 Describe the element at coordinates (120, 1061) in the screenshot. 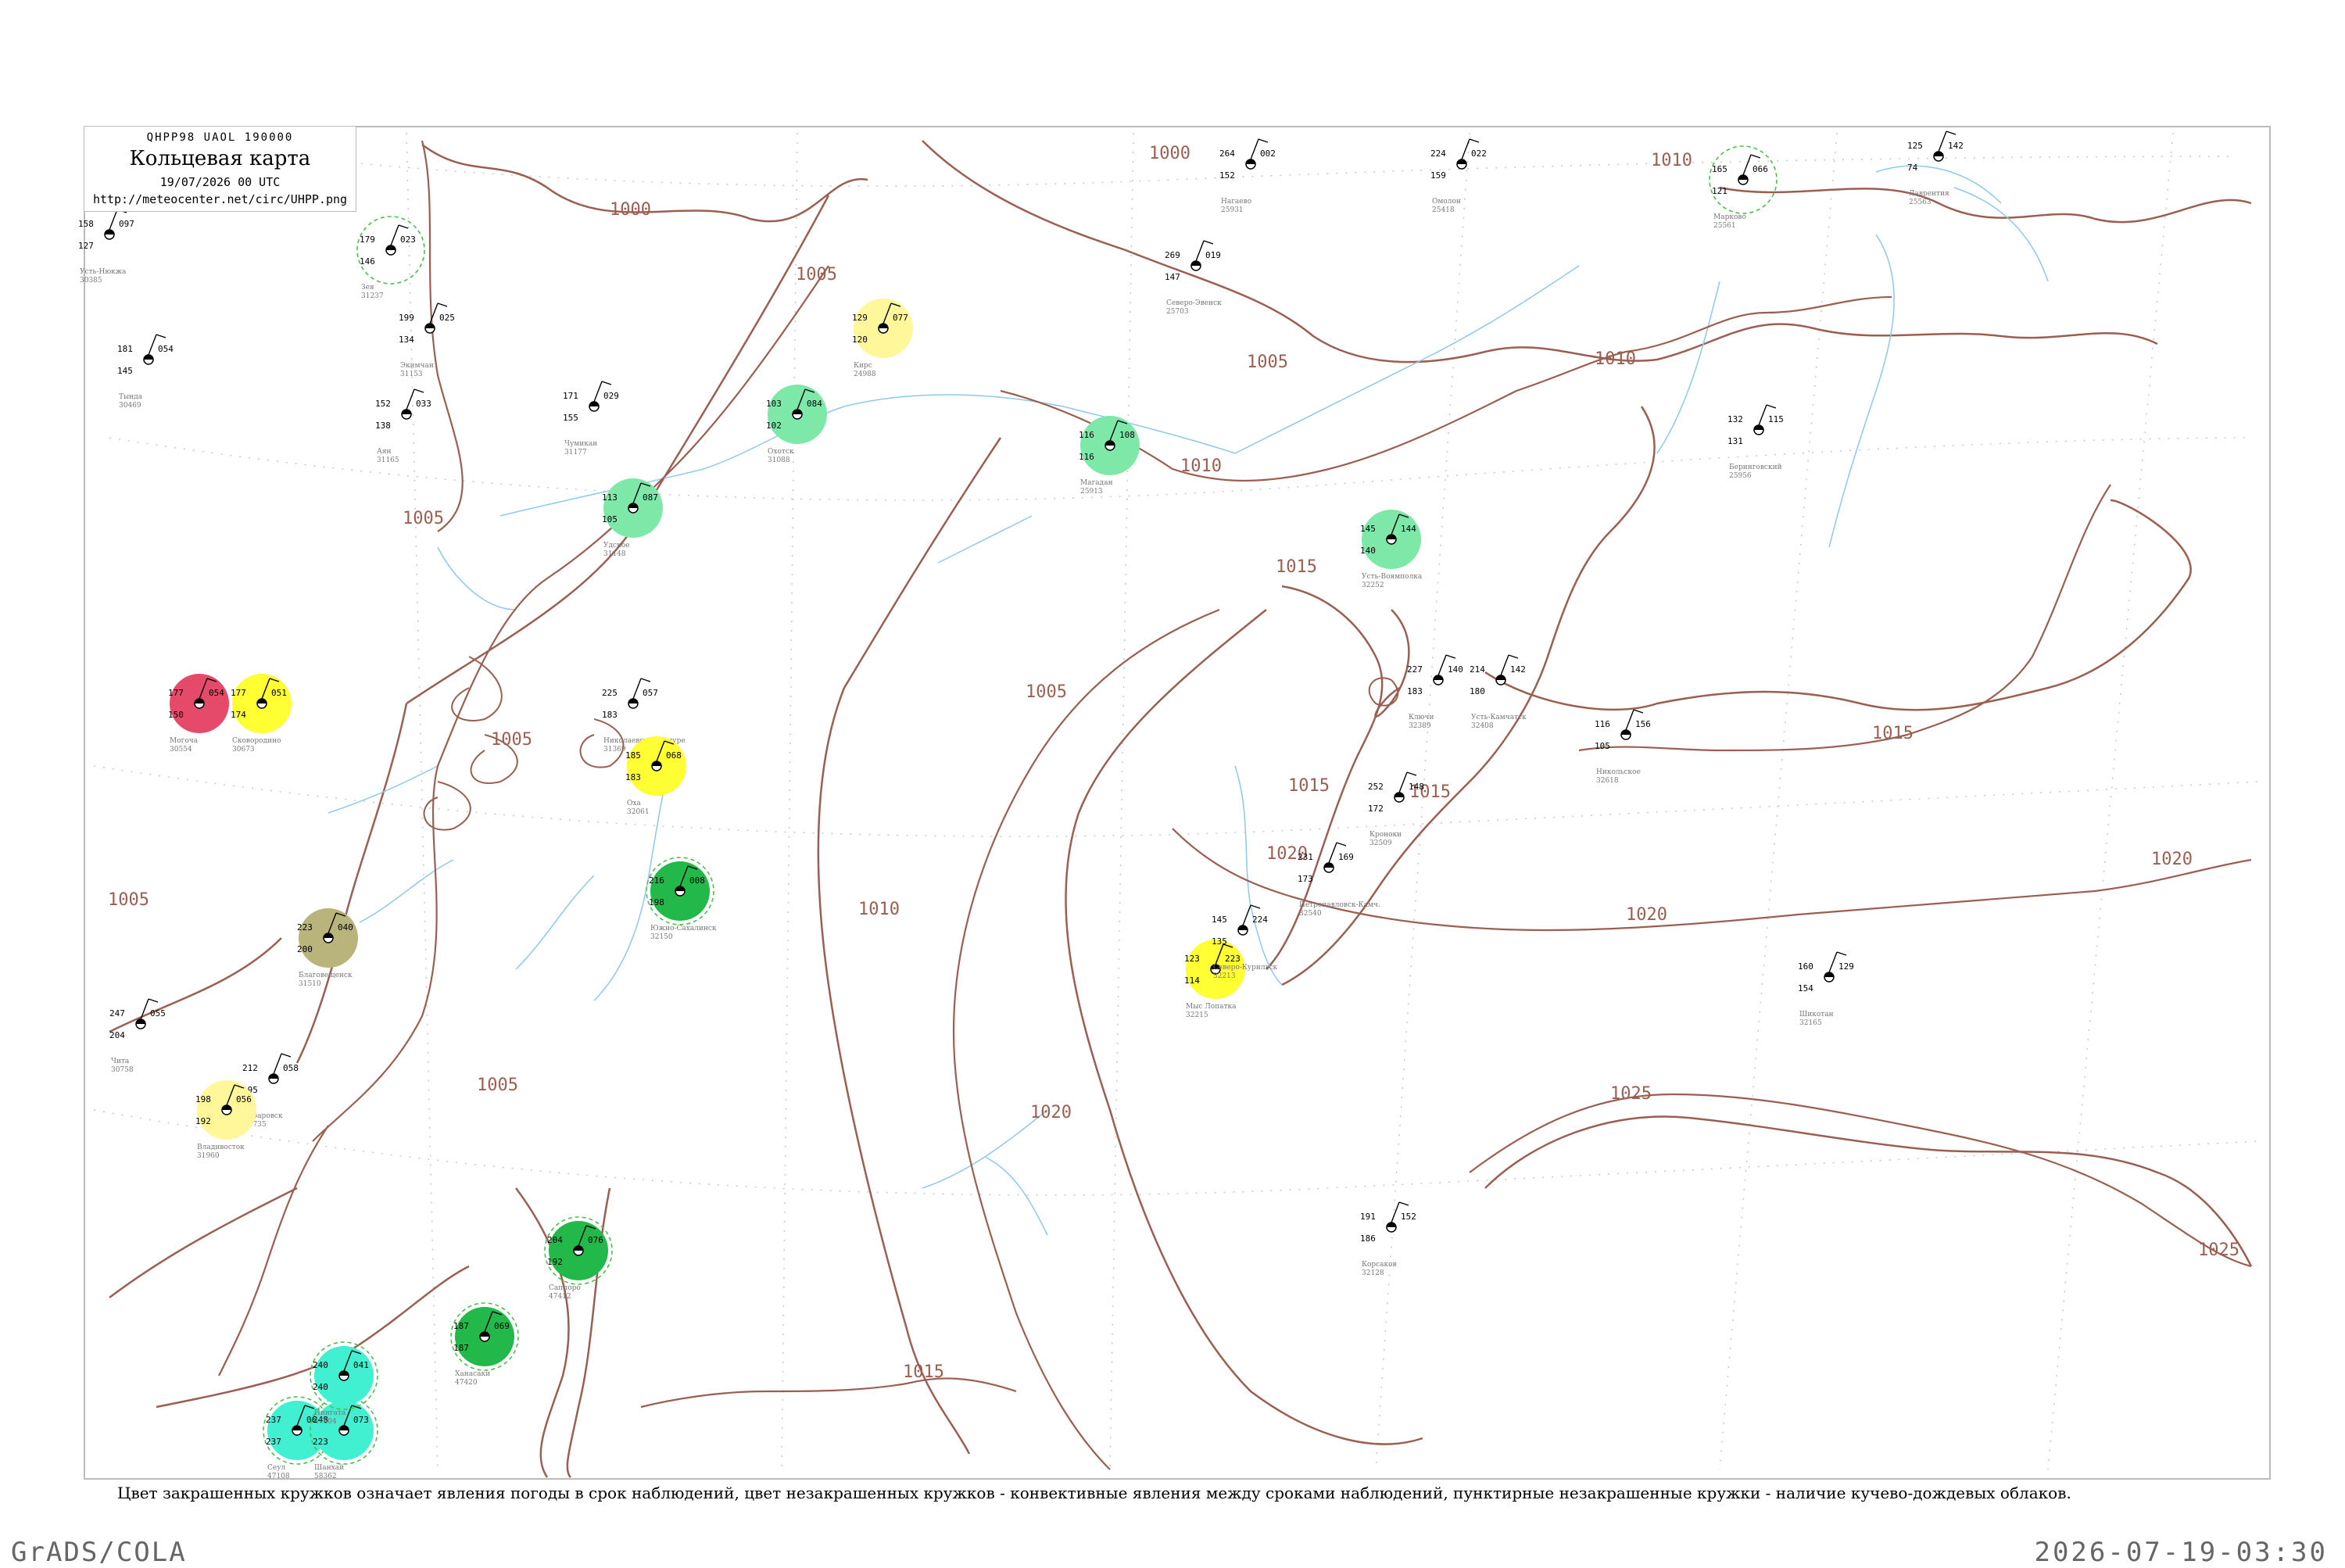

I see `station-name: Чита` at that location.